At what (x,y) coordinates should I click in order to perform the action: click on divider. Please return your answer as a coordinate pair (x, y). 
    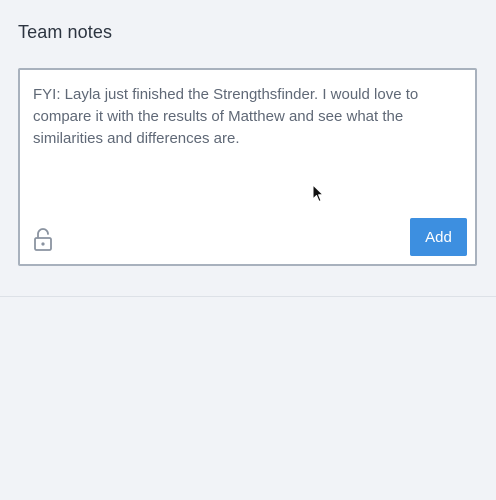
    Looking at the image, I should click on (248, 296).